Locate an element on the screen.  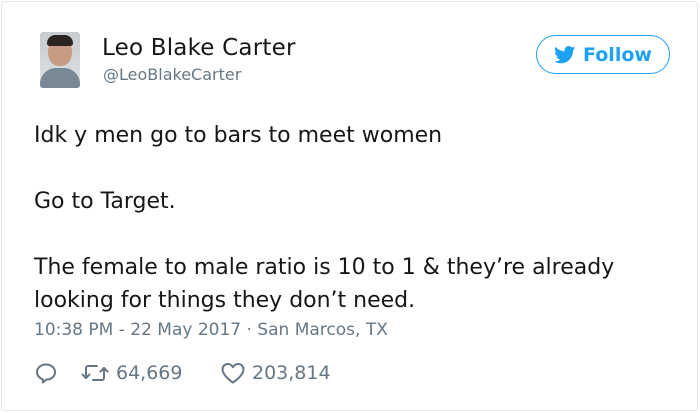
tweet-paragraph: Go to Target. is located at coordinates (105, 201).